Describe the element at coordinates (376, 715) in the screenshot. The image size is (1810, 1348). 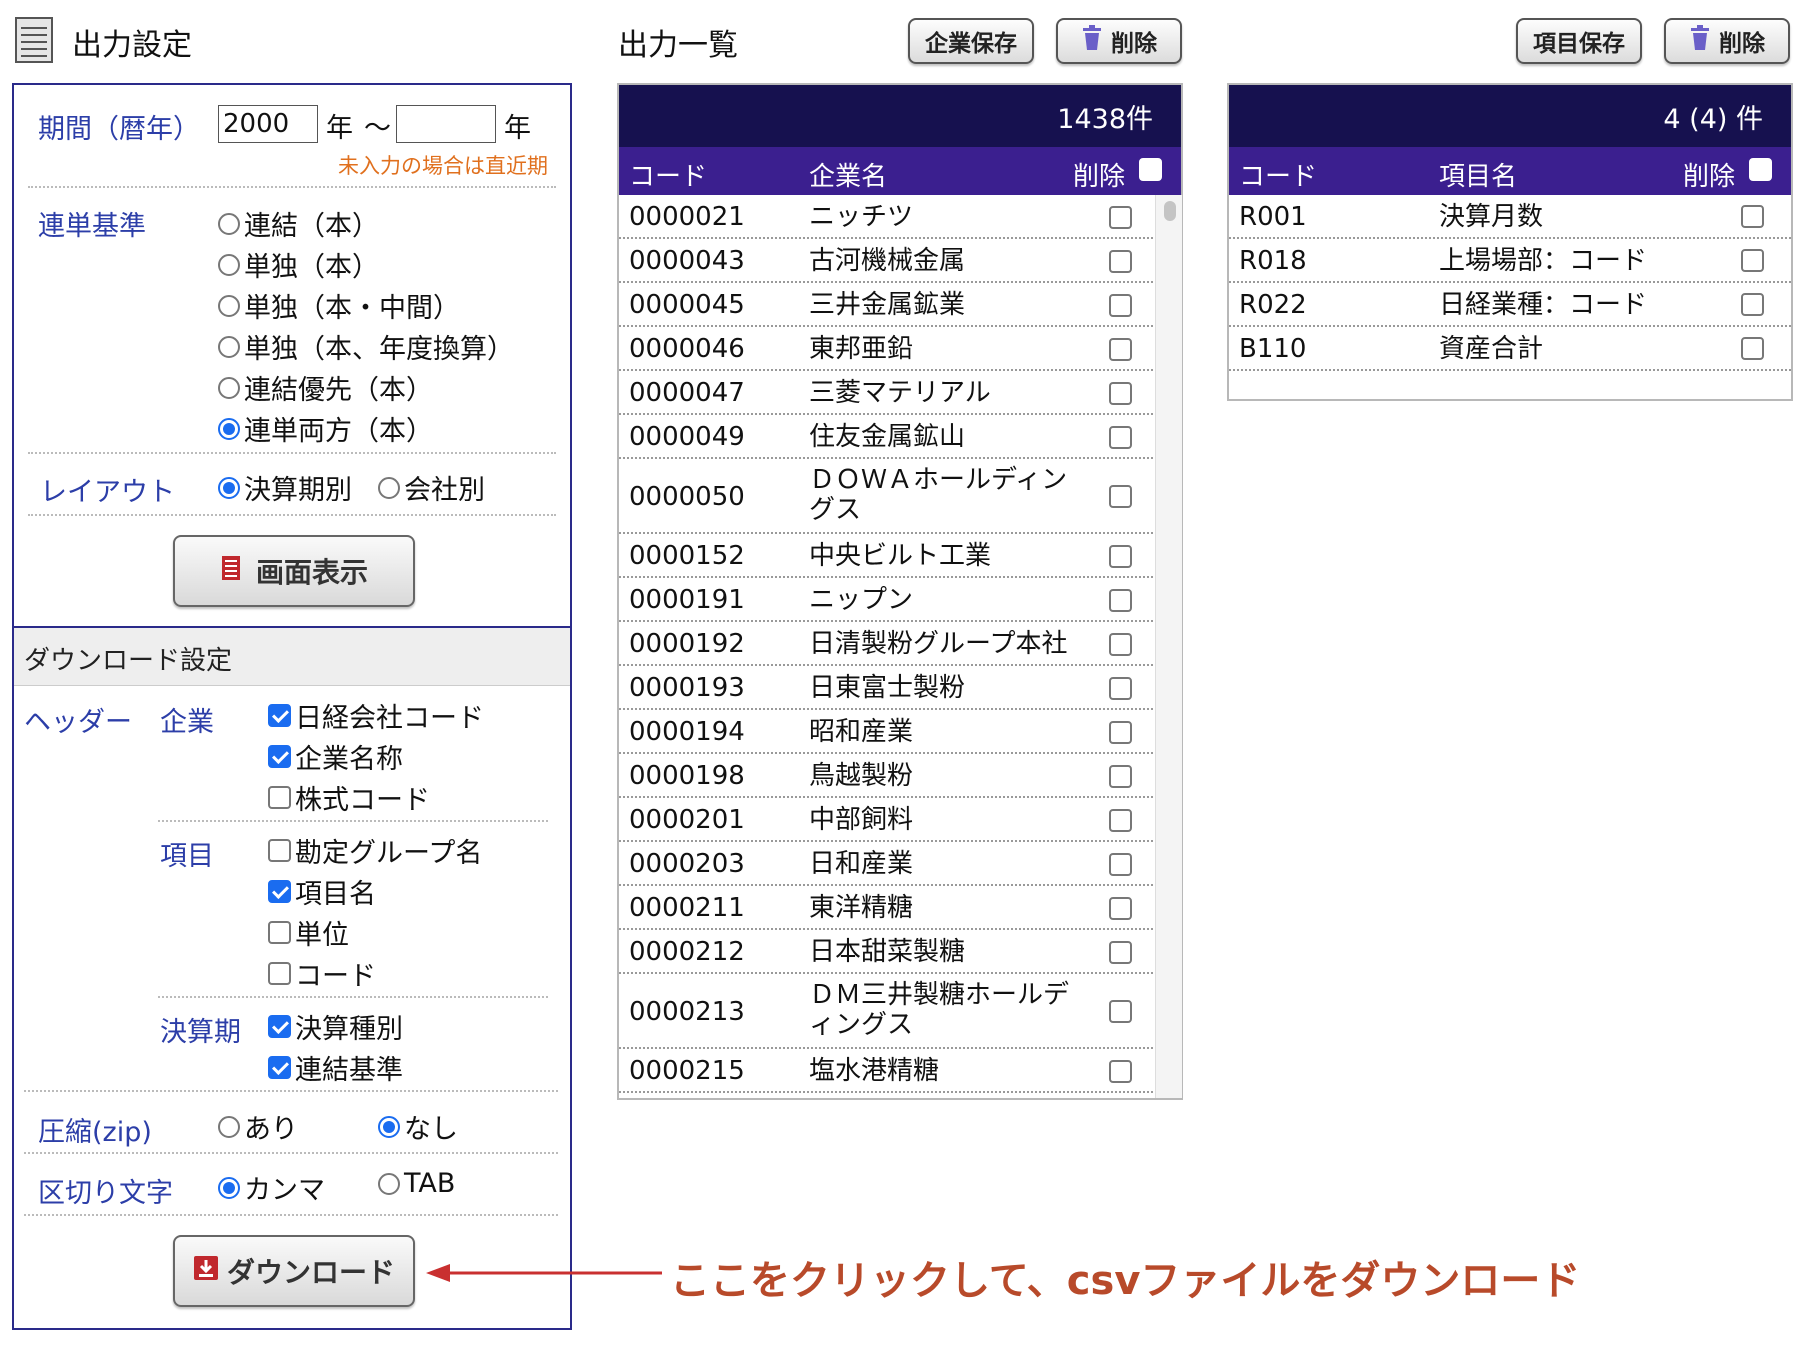
I see `checkbox-option: 日経会社コード` at that location.